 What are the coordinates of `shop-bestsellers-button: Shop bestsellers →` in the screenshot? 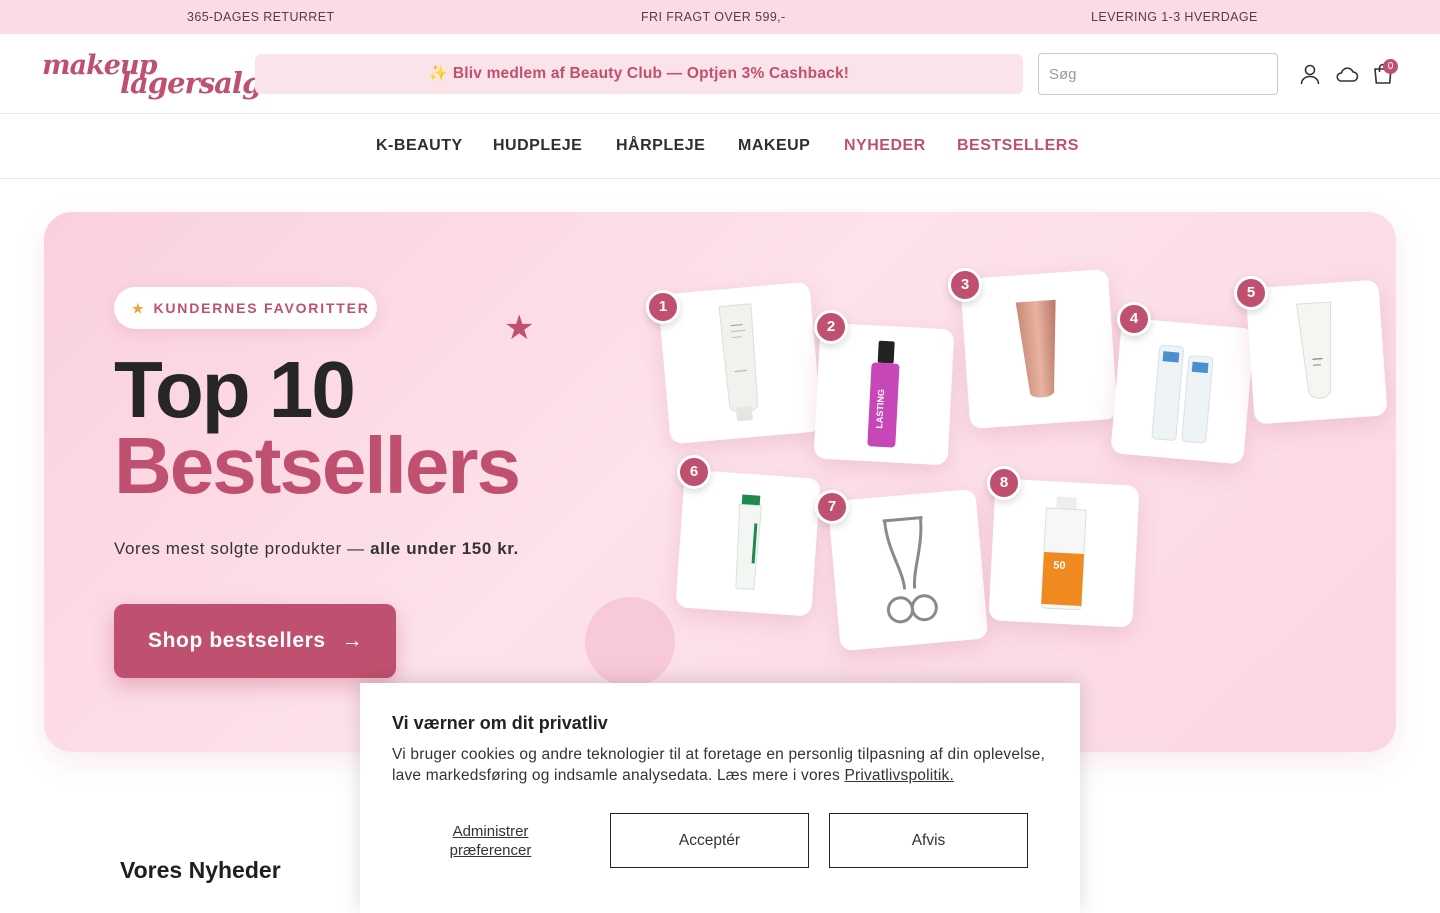 It's located at (255, 641).